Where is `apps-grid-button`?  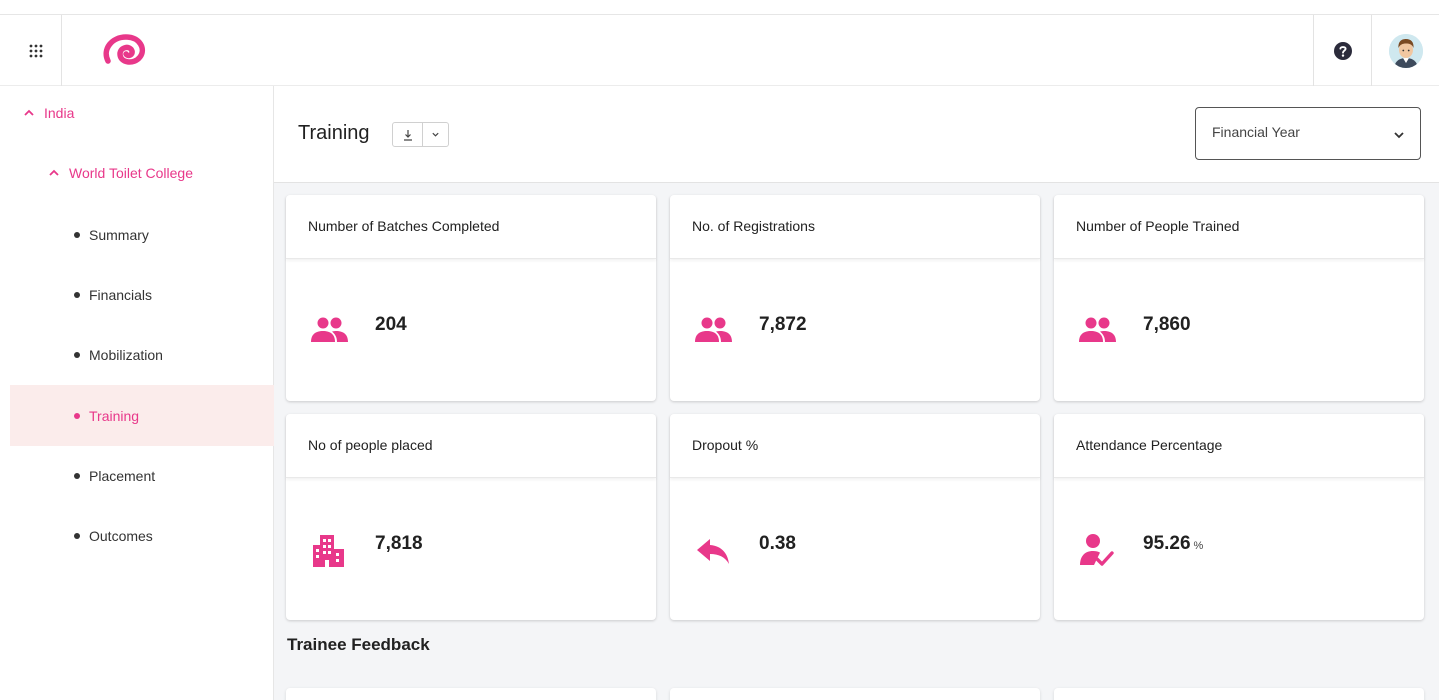
apps-grid-button is located at coordinates (36, 51).